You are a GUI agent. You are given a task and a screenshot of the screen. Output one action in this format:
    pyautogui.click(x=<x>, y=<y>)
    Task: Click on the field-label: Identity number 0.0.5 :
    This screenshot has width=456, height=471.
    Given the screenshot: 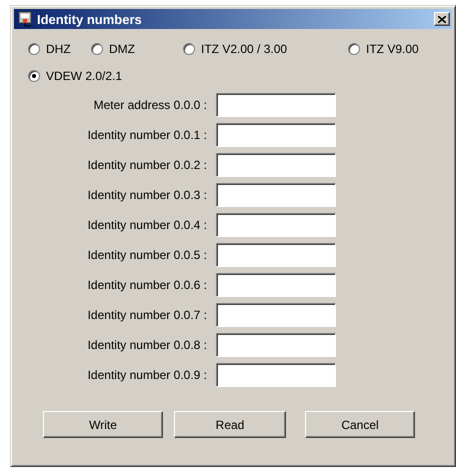 What is the action you would take?
    pyautogui.click(x=147, y=255)
    